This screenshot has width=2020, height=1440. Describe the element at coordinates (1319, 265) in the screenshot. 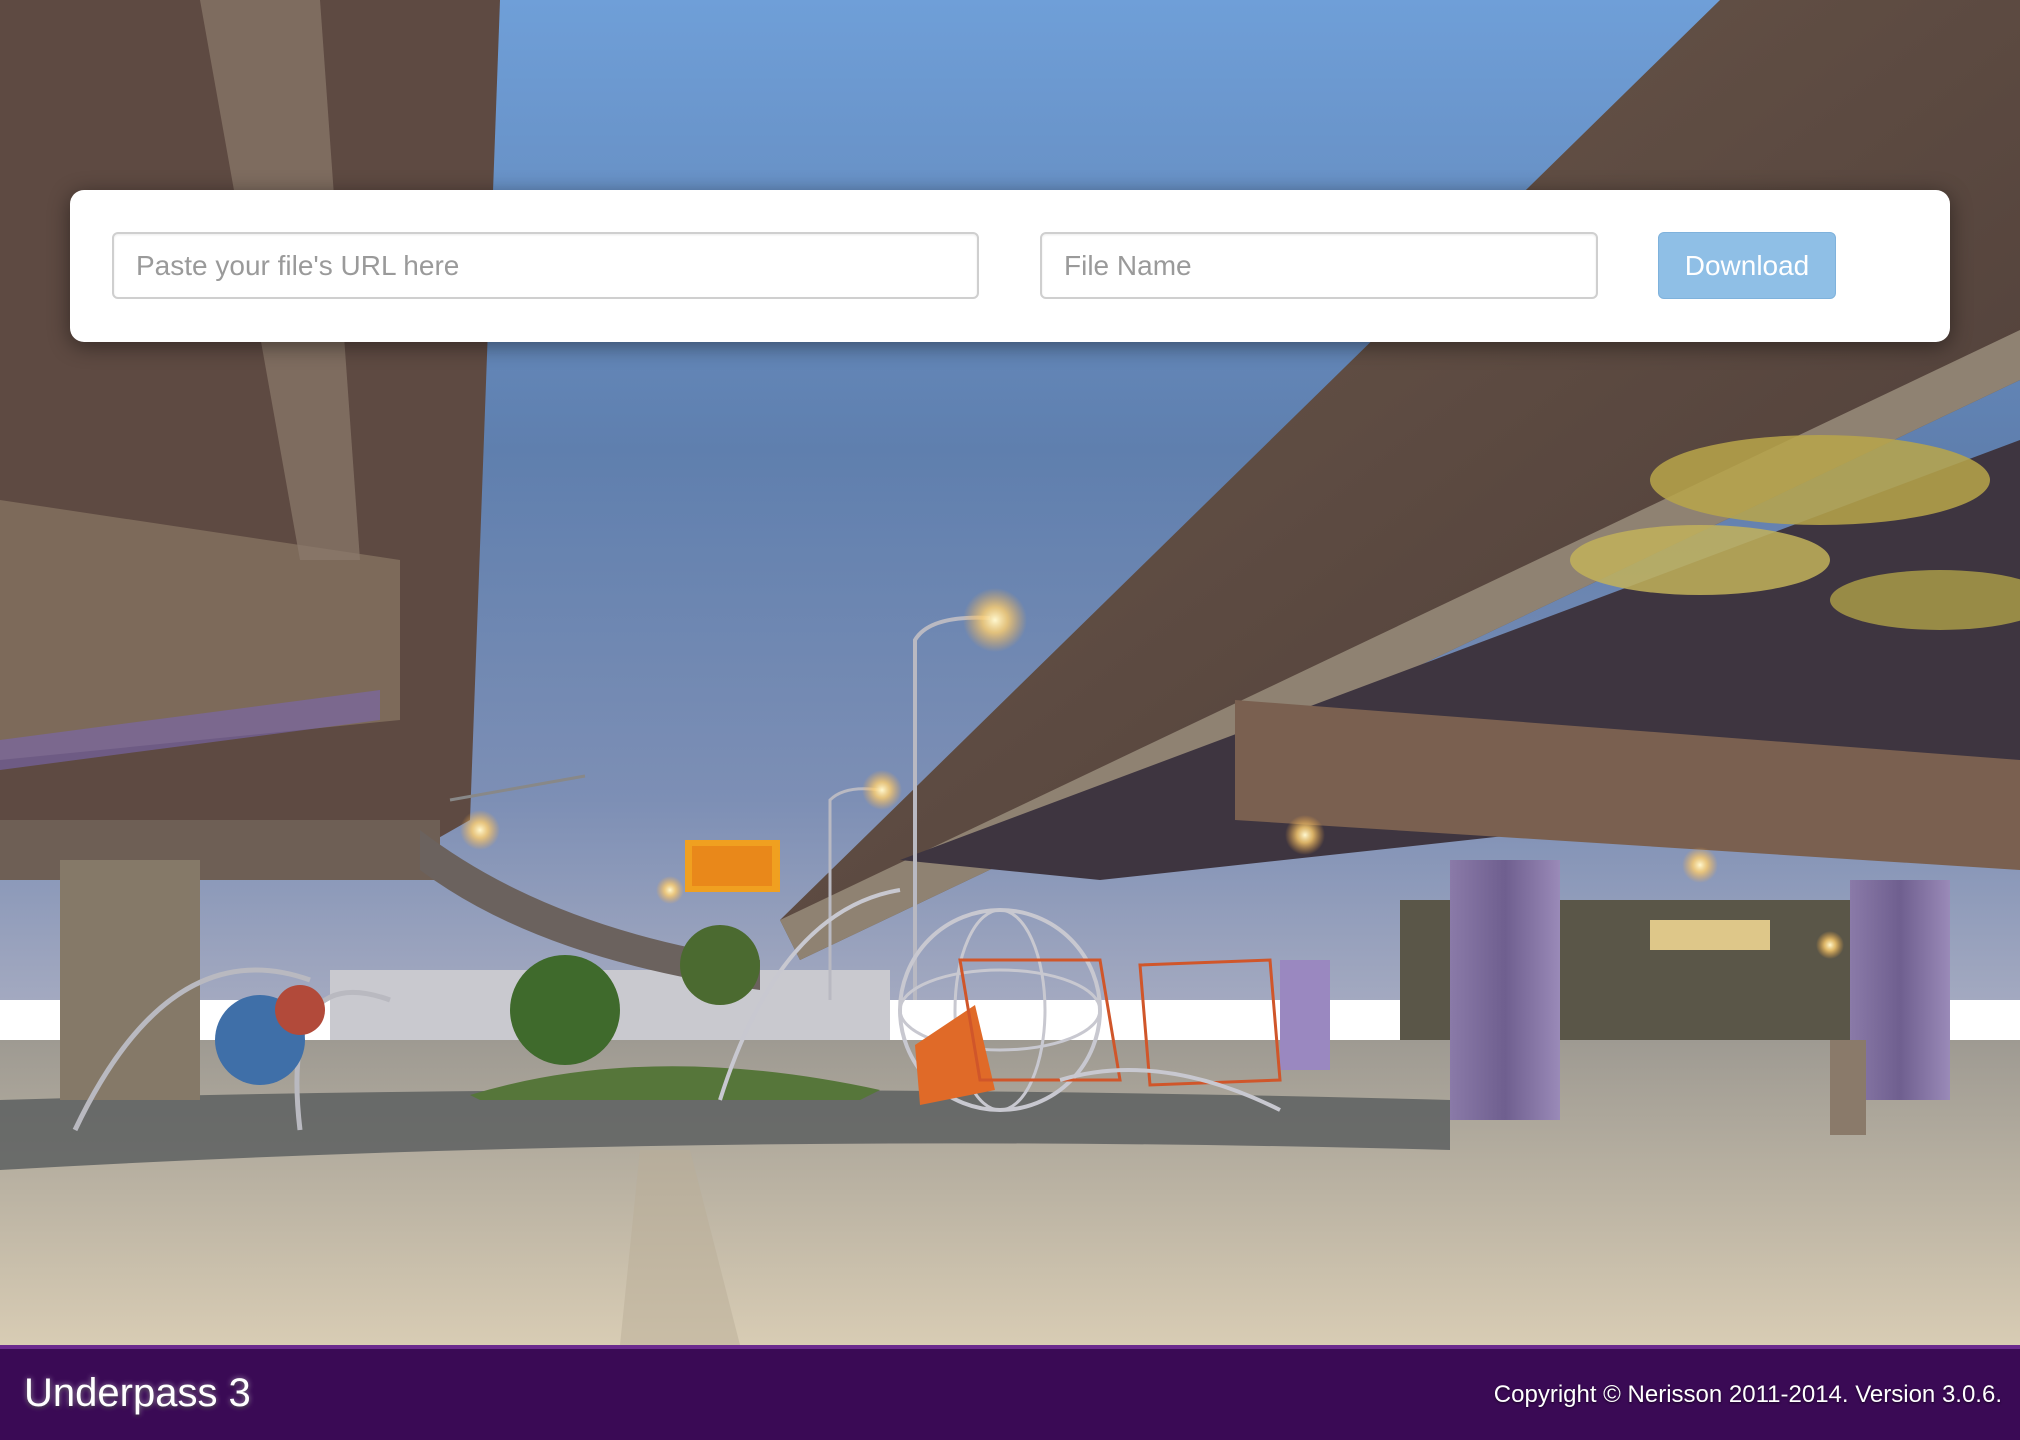

I see `file-name-input` at that location.